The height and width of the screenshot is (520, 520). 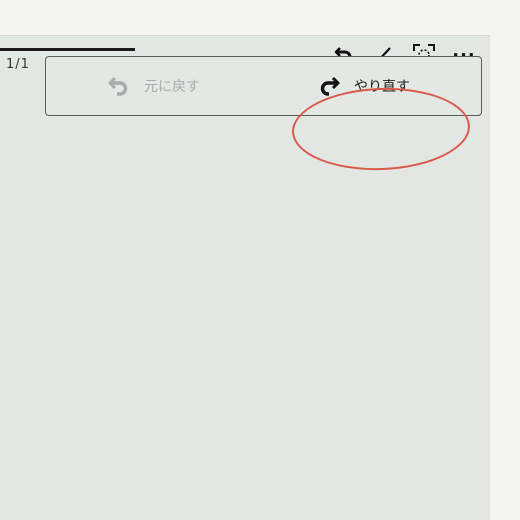 What do you see at coordinates (18, 64) in the screenshot?
I see `page-indicator: 1/1` at bounding box center [18, 64].